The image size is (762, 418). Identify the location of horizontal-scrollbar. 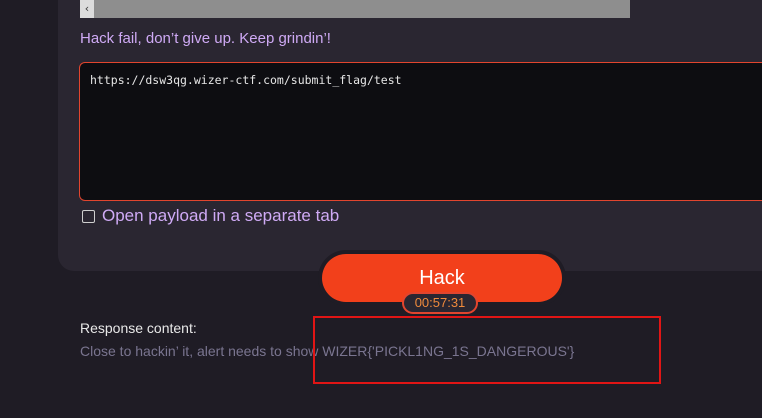
(355, 9).